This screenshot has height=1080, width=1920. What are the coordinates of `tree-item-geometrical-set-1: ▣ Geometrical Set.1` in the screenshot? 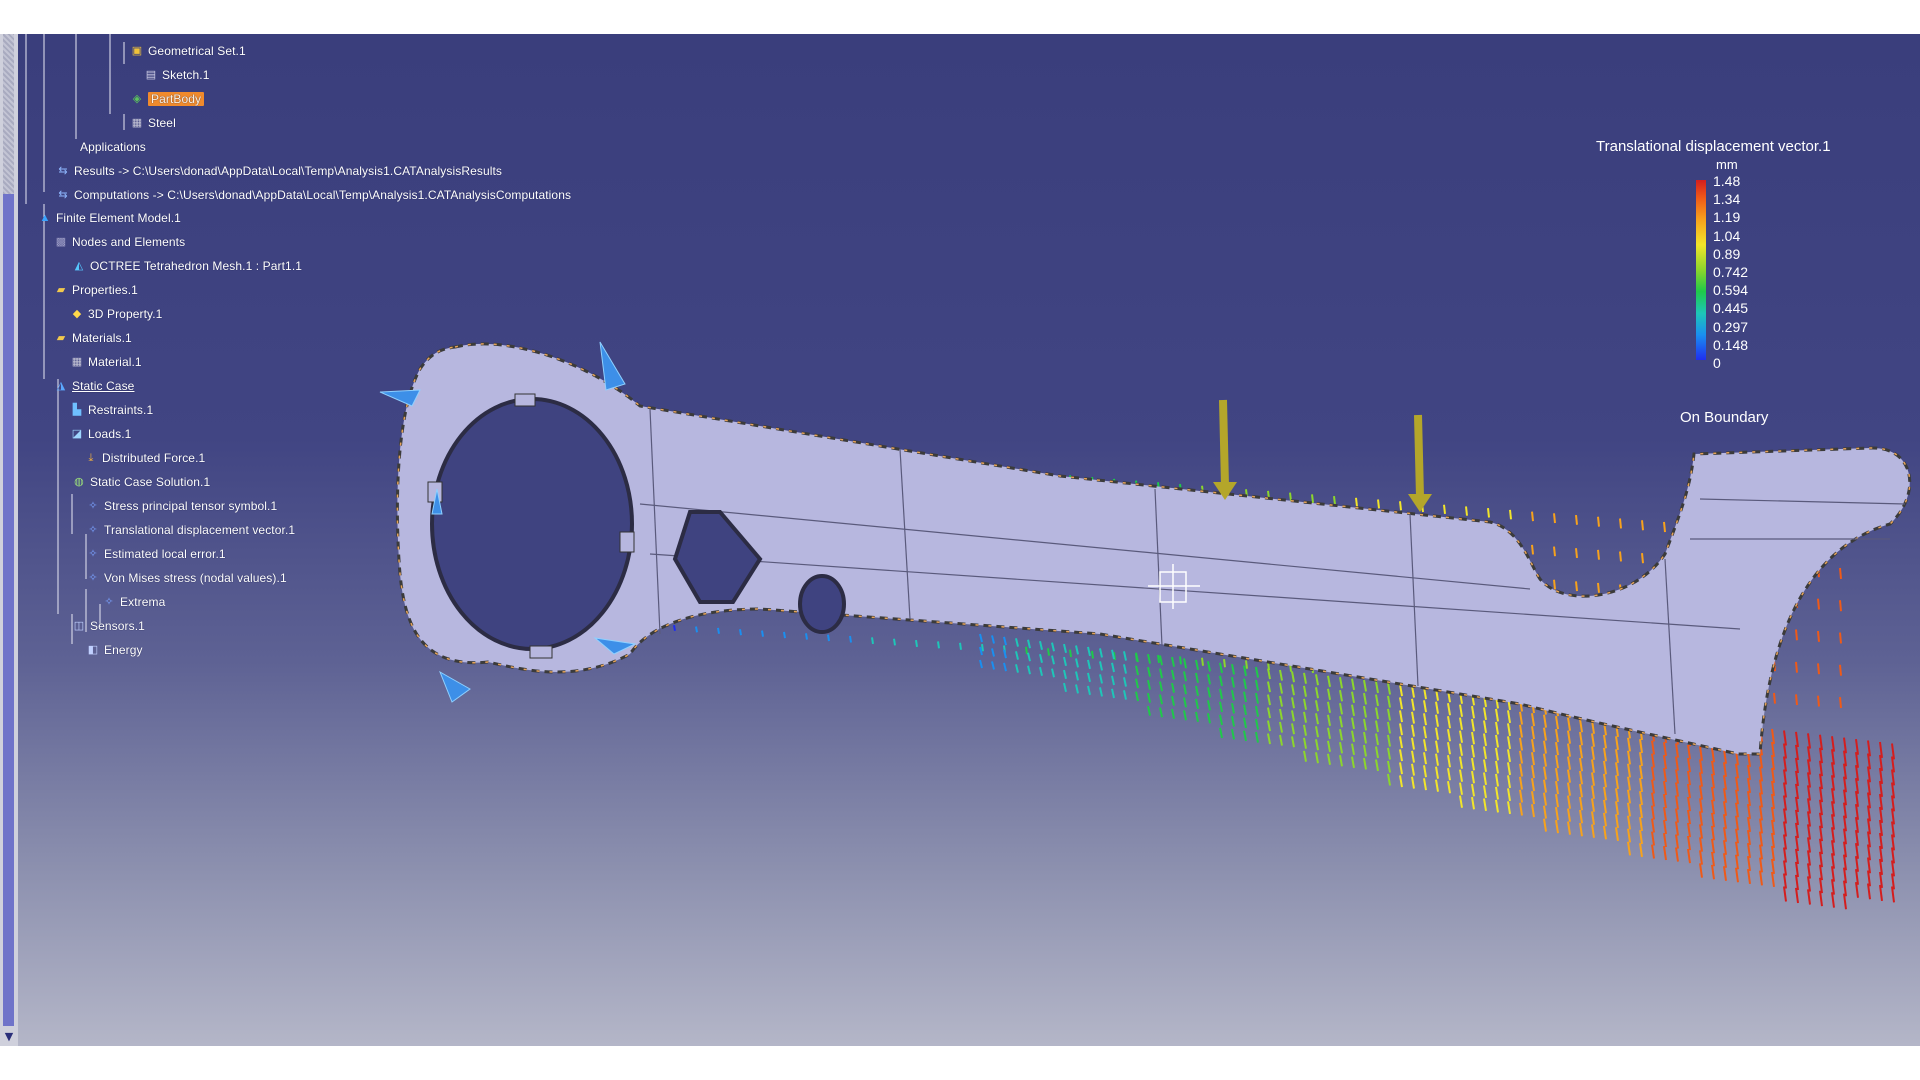 It's located at (188, 51).